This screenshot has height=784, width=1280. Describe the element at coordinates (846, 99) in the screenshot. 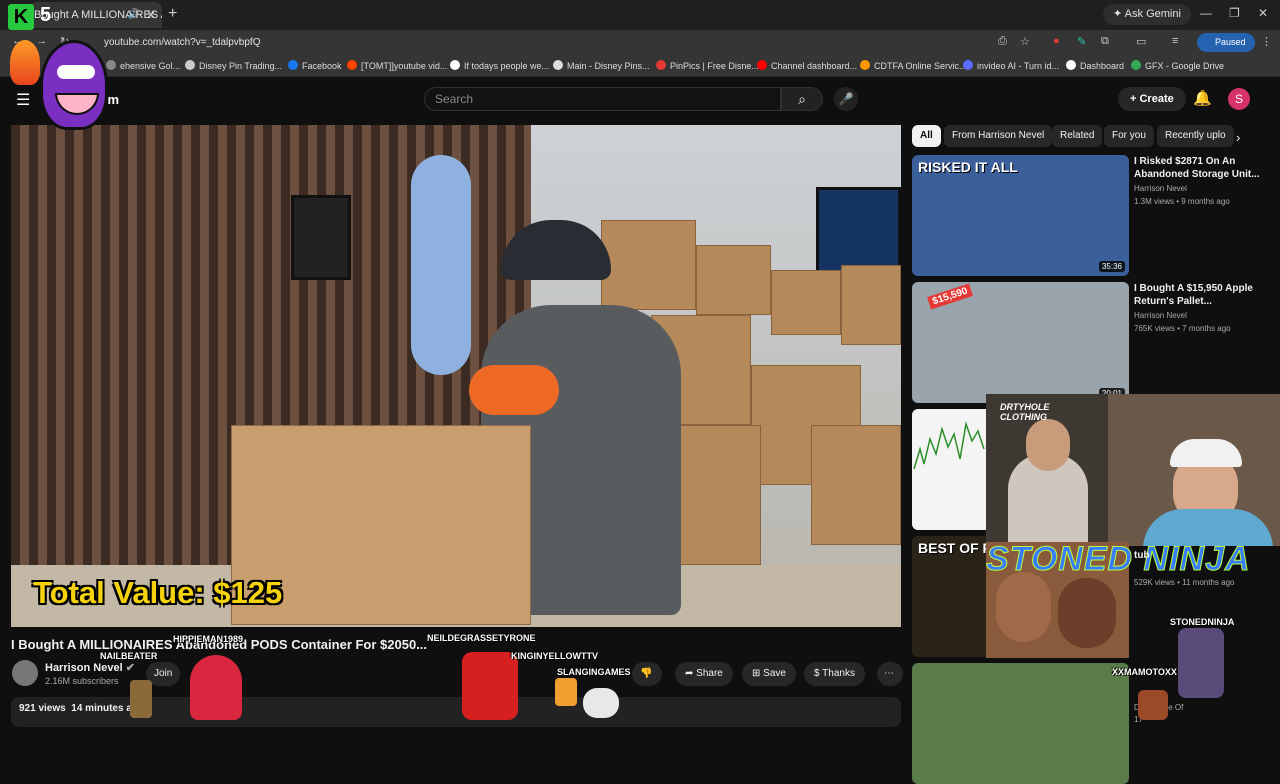

I see `microphone-icon: 🎤` at that location.